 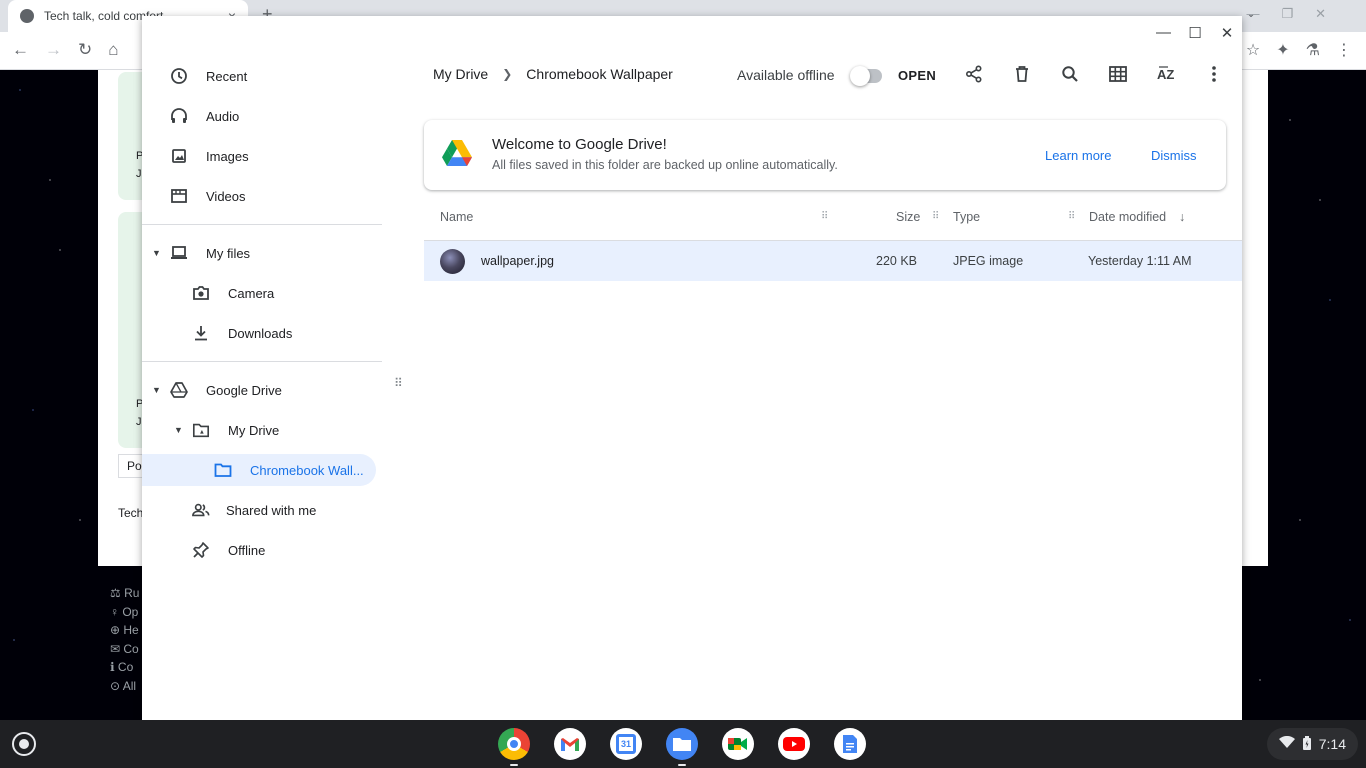 I want to click on headphones-icon, so click(x=179, y=116).